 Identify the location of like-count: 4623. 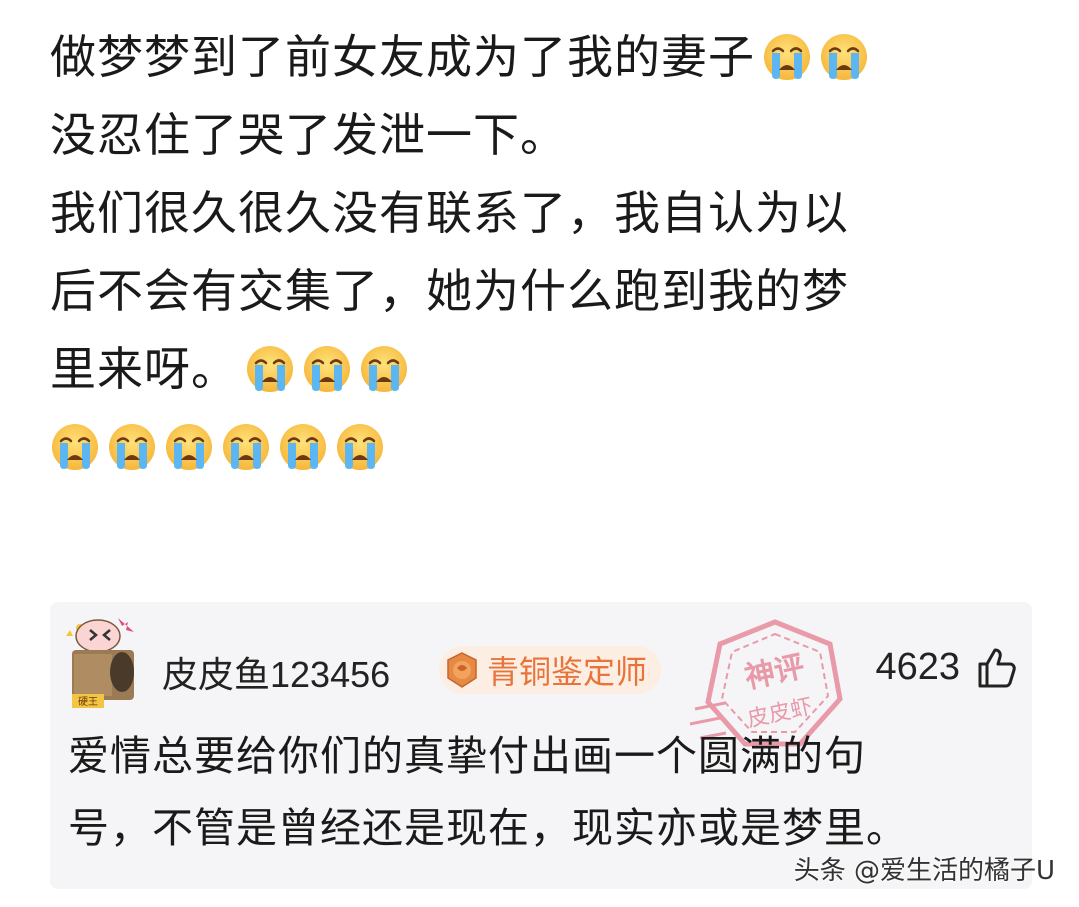
(917, 667).